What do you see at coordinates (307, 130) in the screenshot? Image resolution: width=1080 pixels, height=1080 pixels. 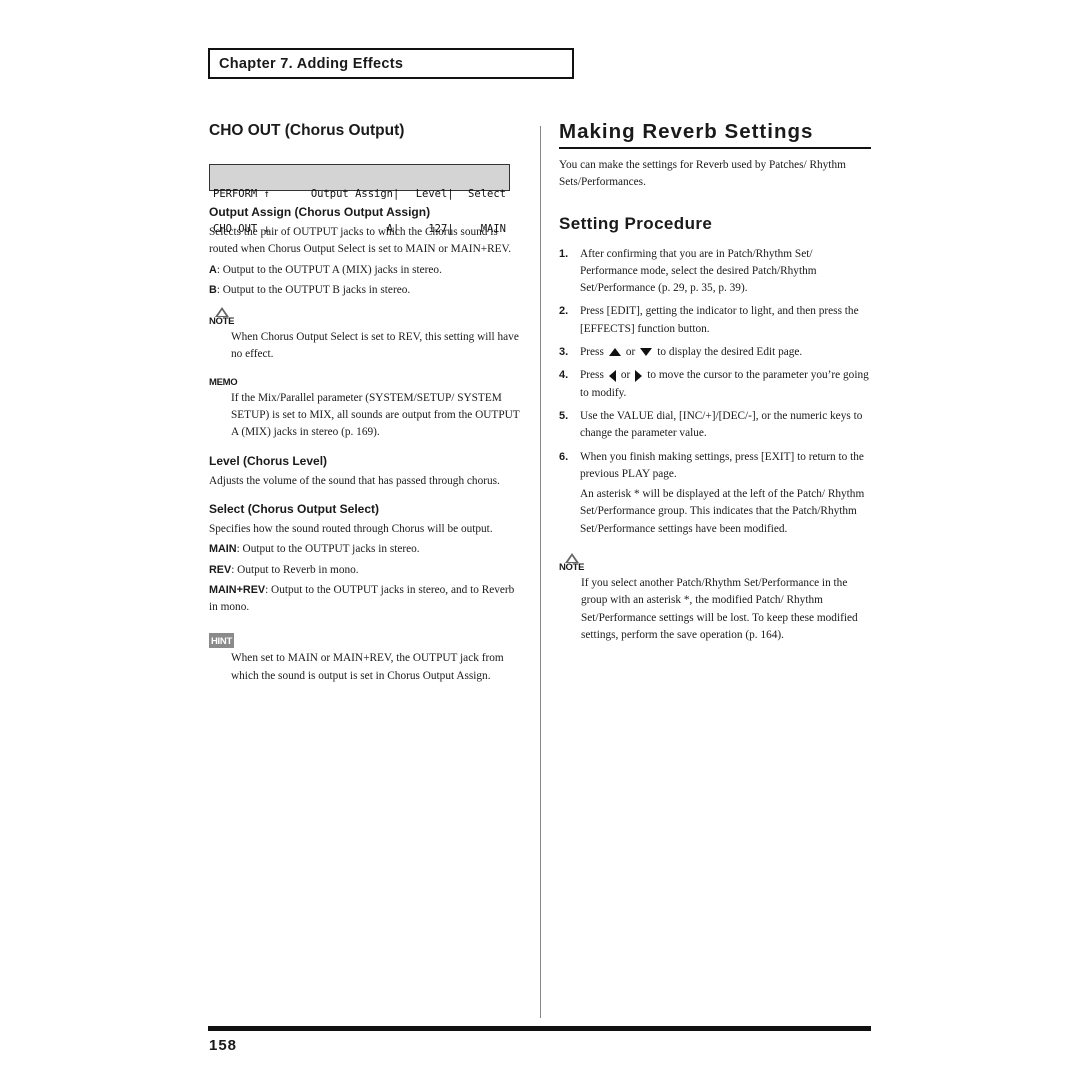 I see `section-title: CHO OUT (Chorus Output)` at bounding box center [307, 130].